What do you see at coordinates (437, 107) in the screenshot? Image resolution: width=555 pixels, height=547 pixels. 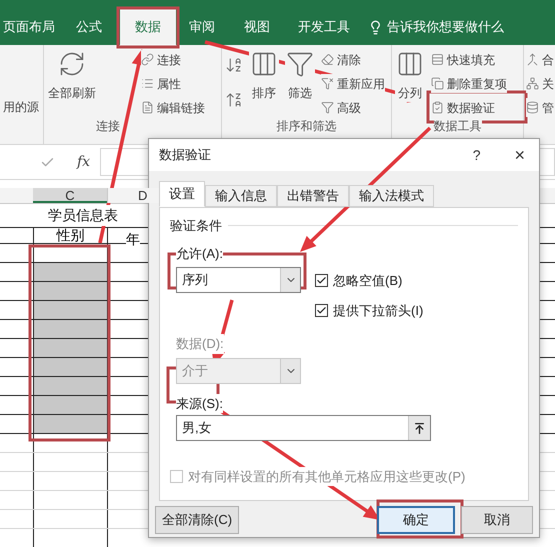 I see `clipboard-check-icon` at bounding box center [437, 107].